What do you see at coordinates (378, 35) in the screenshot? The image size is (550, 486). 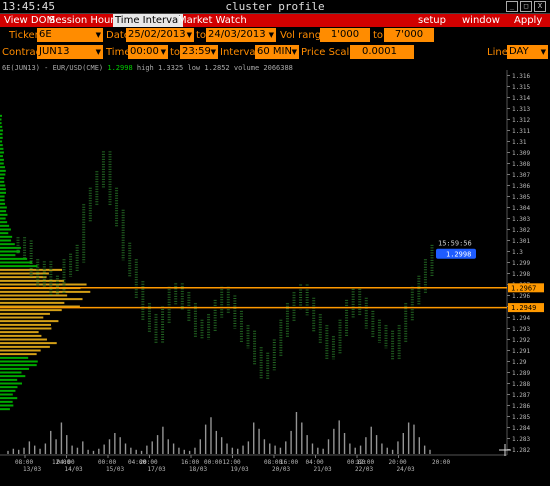 I see `vol-to-label: to` at bounding box center [378, 35].